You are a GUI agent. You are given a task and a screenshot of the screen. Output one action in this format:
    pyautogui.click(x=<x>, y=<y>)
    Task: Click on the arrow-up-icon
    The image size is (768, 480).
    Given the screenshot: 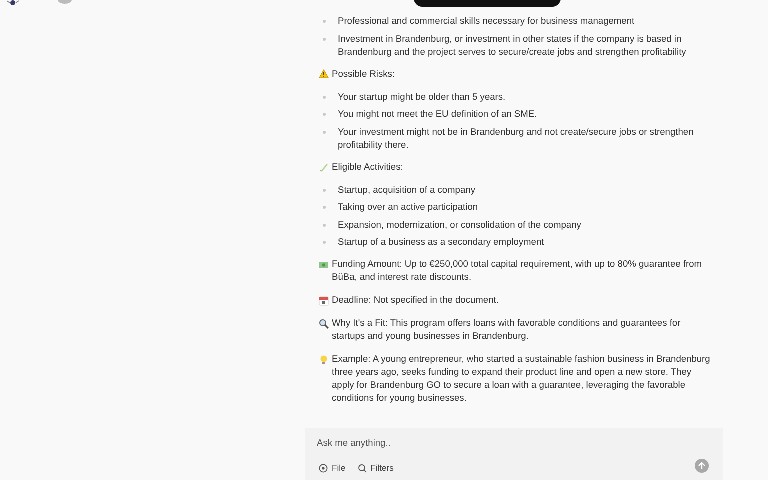 What is the action you would take?
    pyautogui.click(x=702, y=466)
    